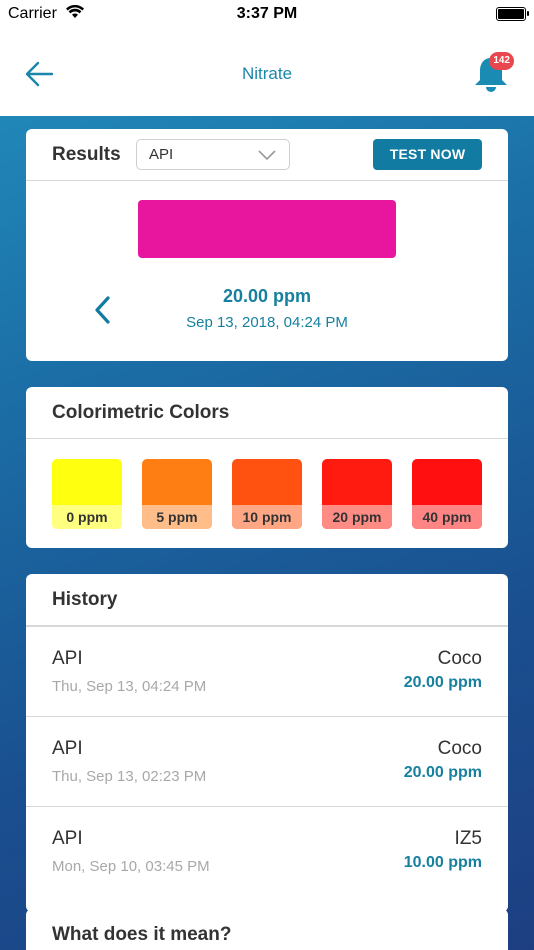  What do you see at coordinates (267, 296) in the screenshot?
I see `result-reading: 20.00 ppm` at bounding box center [267, 296].